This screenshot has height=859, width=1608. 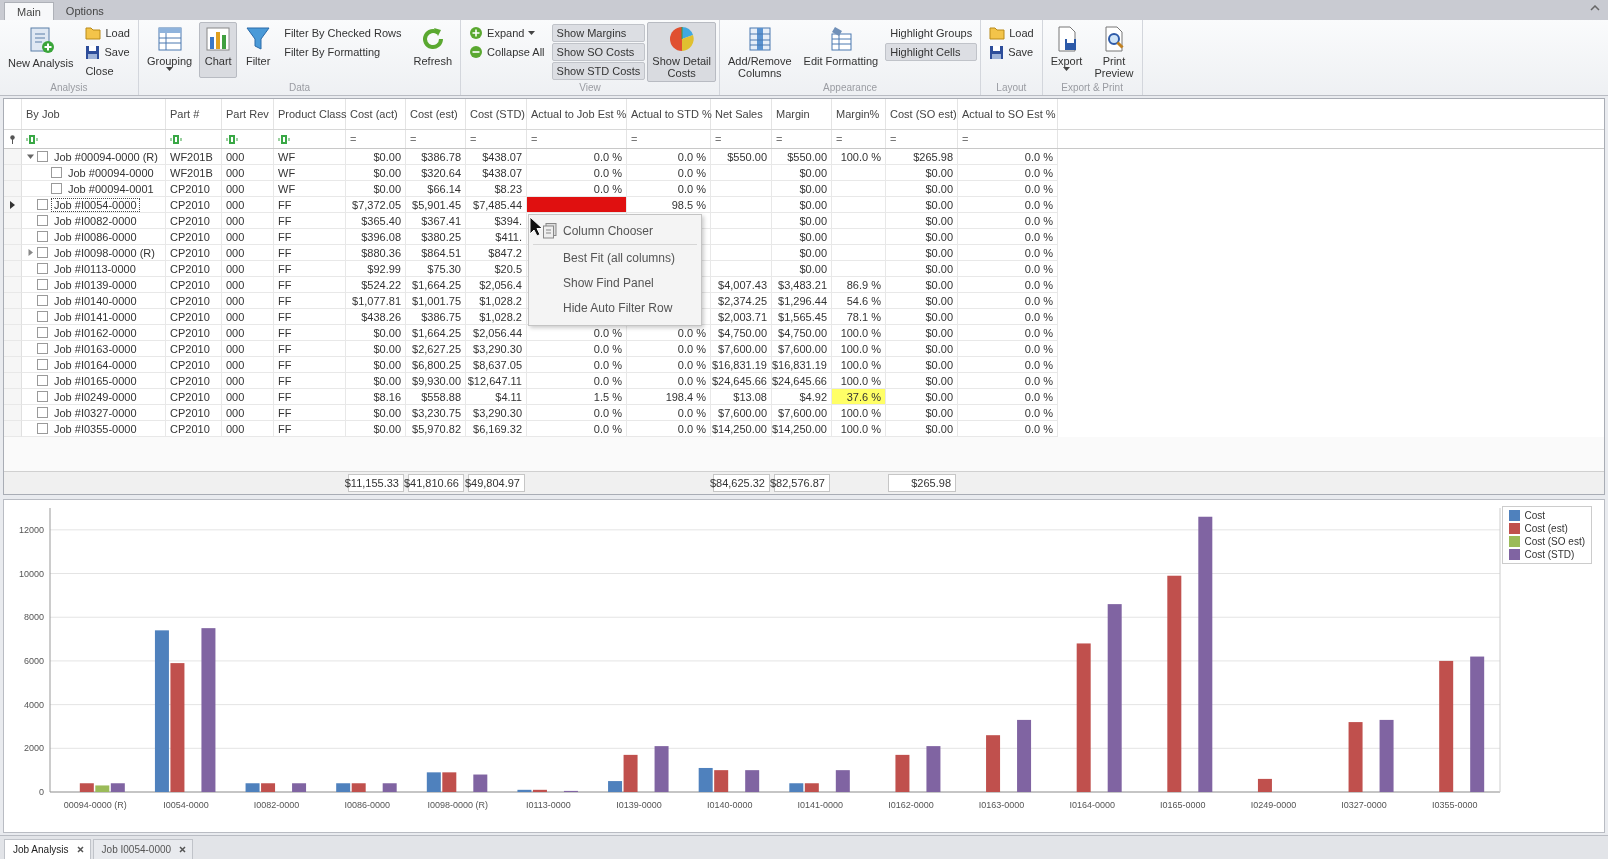 What do you see at coordinates (185, 114) in the screenshot?
I see `column-header: Part #` at bounding box center [185, 114].